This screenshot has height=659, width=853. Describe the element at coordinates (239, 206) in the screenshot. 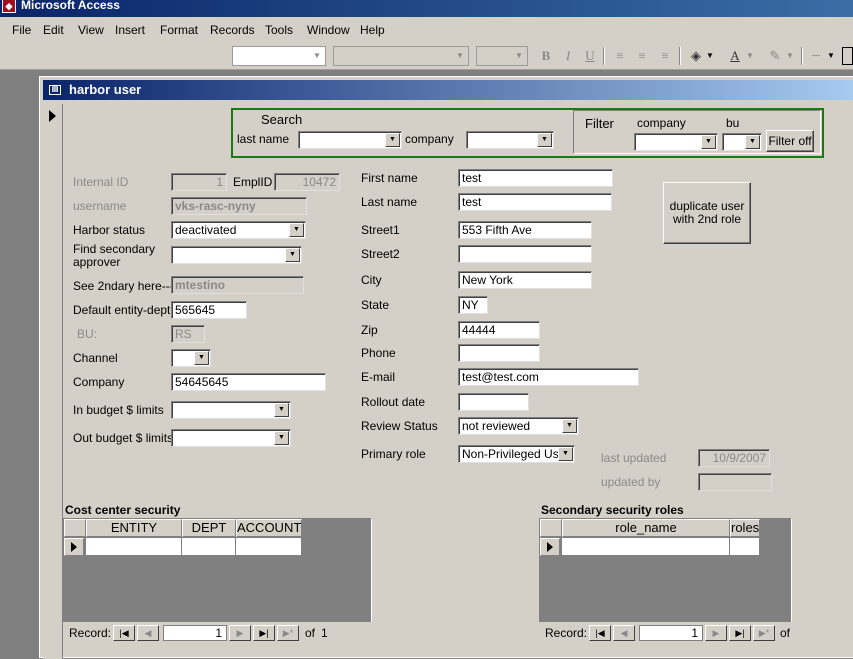

I see `username-field: vks-rasc-nyny` at that location.